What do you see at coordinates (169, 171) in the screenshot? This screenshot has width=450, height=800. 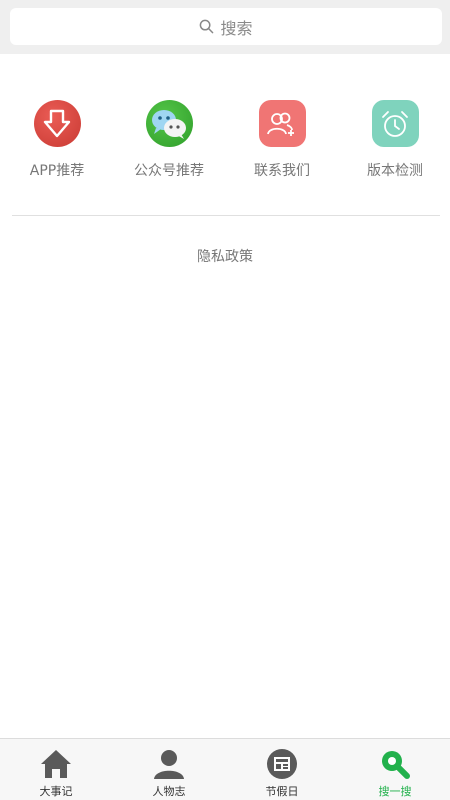 I see `feature-label: 公众号推荐` at bounding box center [169, 171].